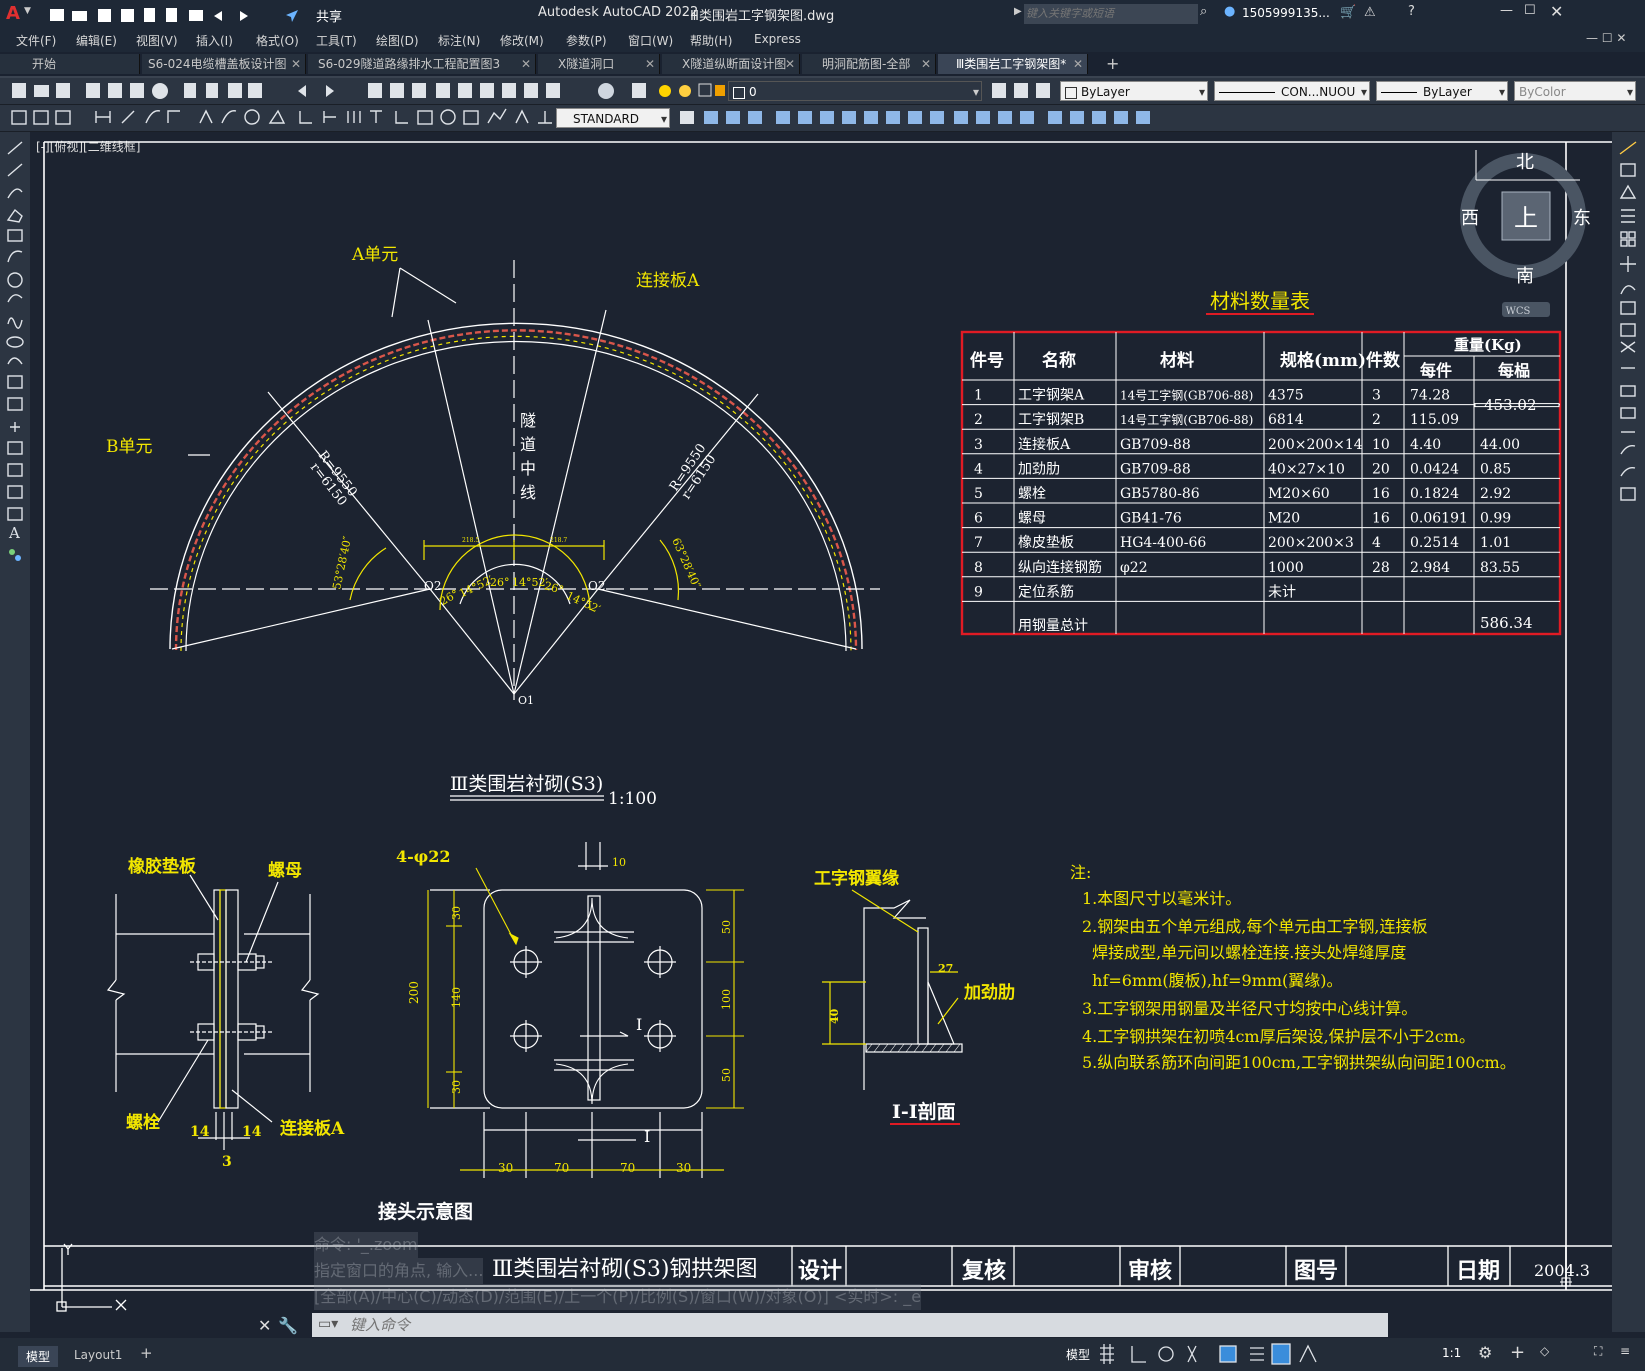 The height and width of the screenshot is (1371, 1645). Describe the element at coordinates (146, 1353) in the screenshot. I see `add-layout-button: +` at that location.